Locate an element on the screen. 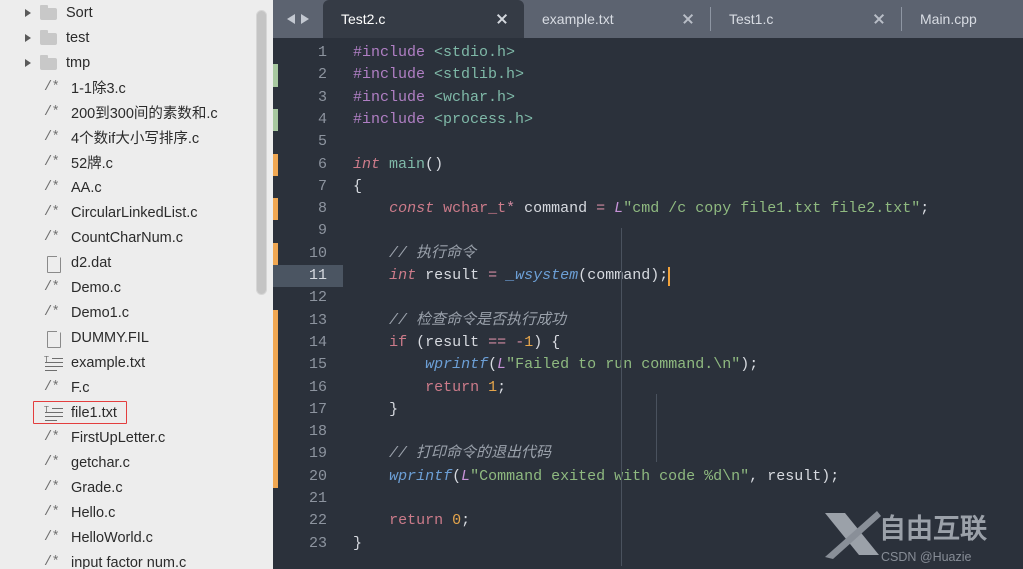  line-number: 20 is located at coordinates (317, 476).